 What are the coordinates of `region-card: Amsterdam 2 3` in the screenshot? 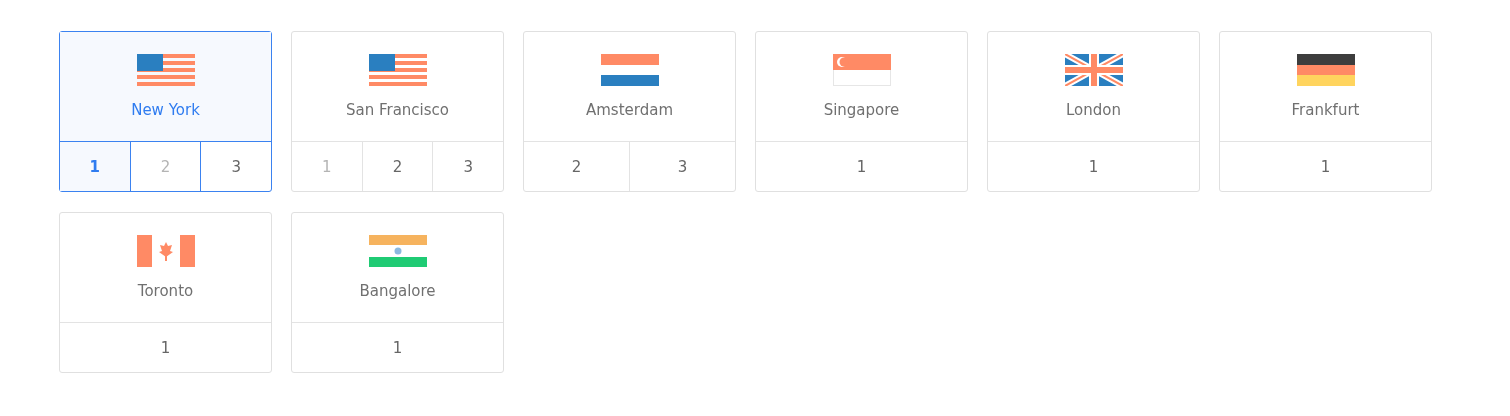 It's located at (629, 111).